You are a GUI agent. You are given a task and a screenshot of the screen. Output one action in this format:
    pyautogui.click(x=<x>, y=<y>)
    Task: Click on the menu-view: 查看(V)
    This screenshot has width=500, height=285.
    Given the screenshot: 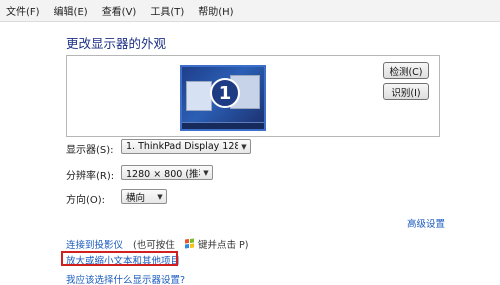 What is the action you would take?
    pyautogui.click(x=119, y=10)
    